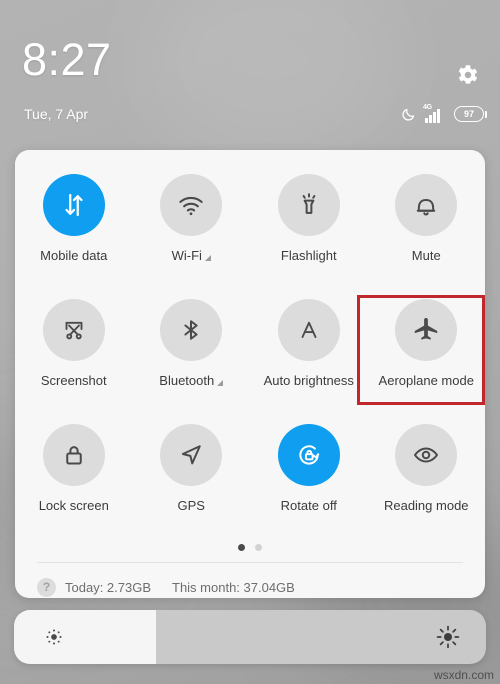 The width and height of the screenshot is (500, 684). I want to click on bluetooth-icon, so click(191, 330).